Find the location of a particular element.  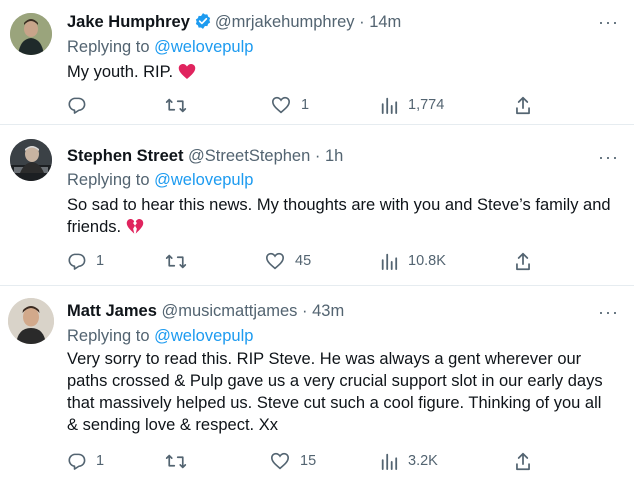

author-name: Jake Humphrey is located at coordinates (128, 22).